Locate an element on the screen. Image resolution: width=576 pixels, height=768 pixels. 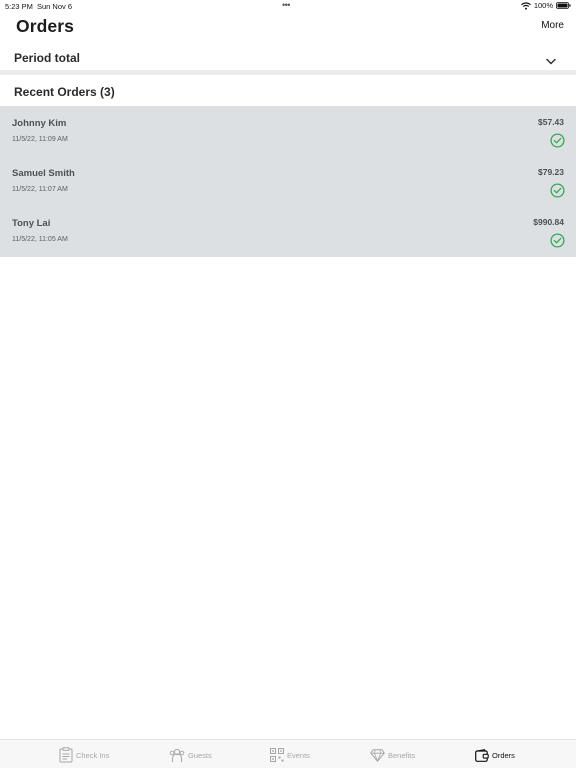
order-date: 11/5/22, 11:07 AM is located at coordinates (40, 189).